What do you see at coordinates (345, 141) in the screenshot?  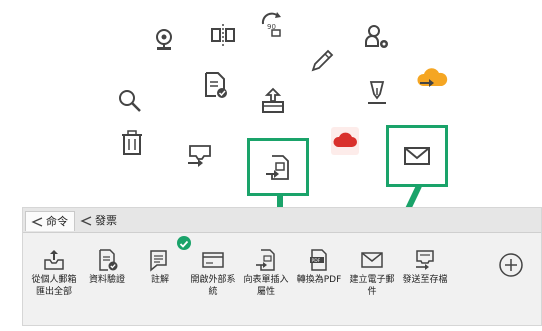 I see `cloud-red-icon` at bounding box center [345, 141].